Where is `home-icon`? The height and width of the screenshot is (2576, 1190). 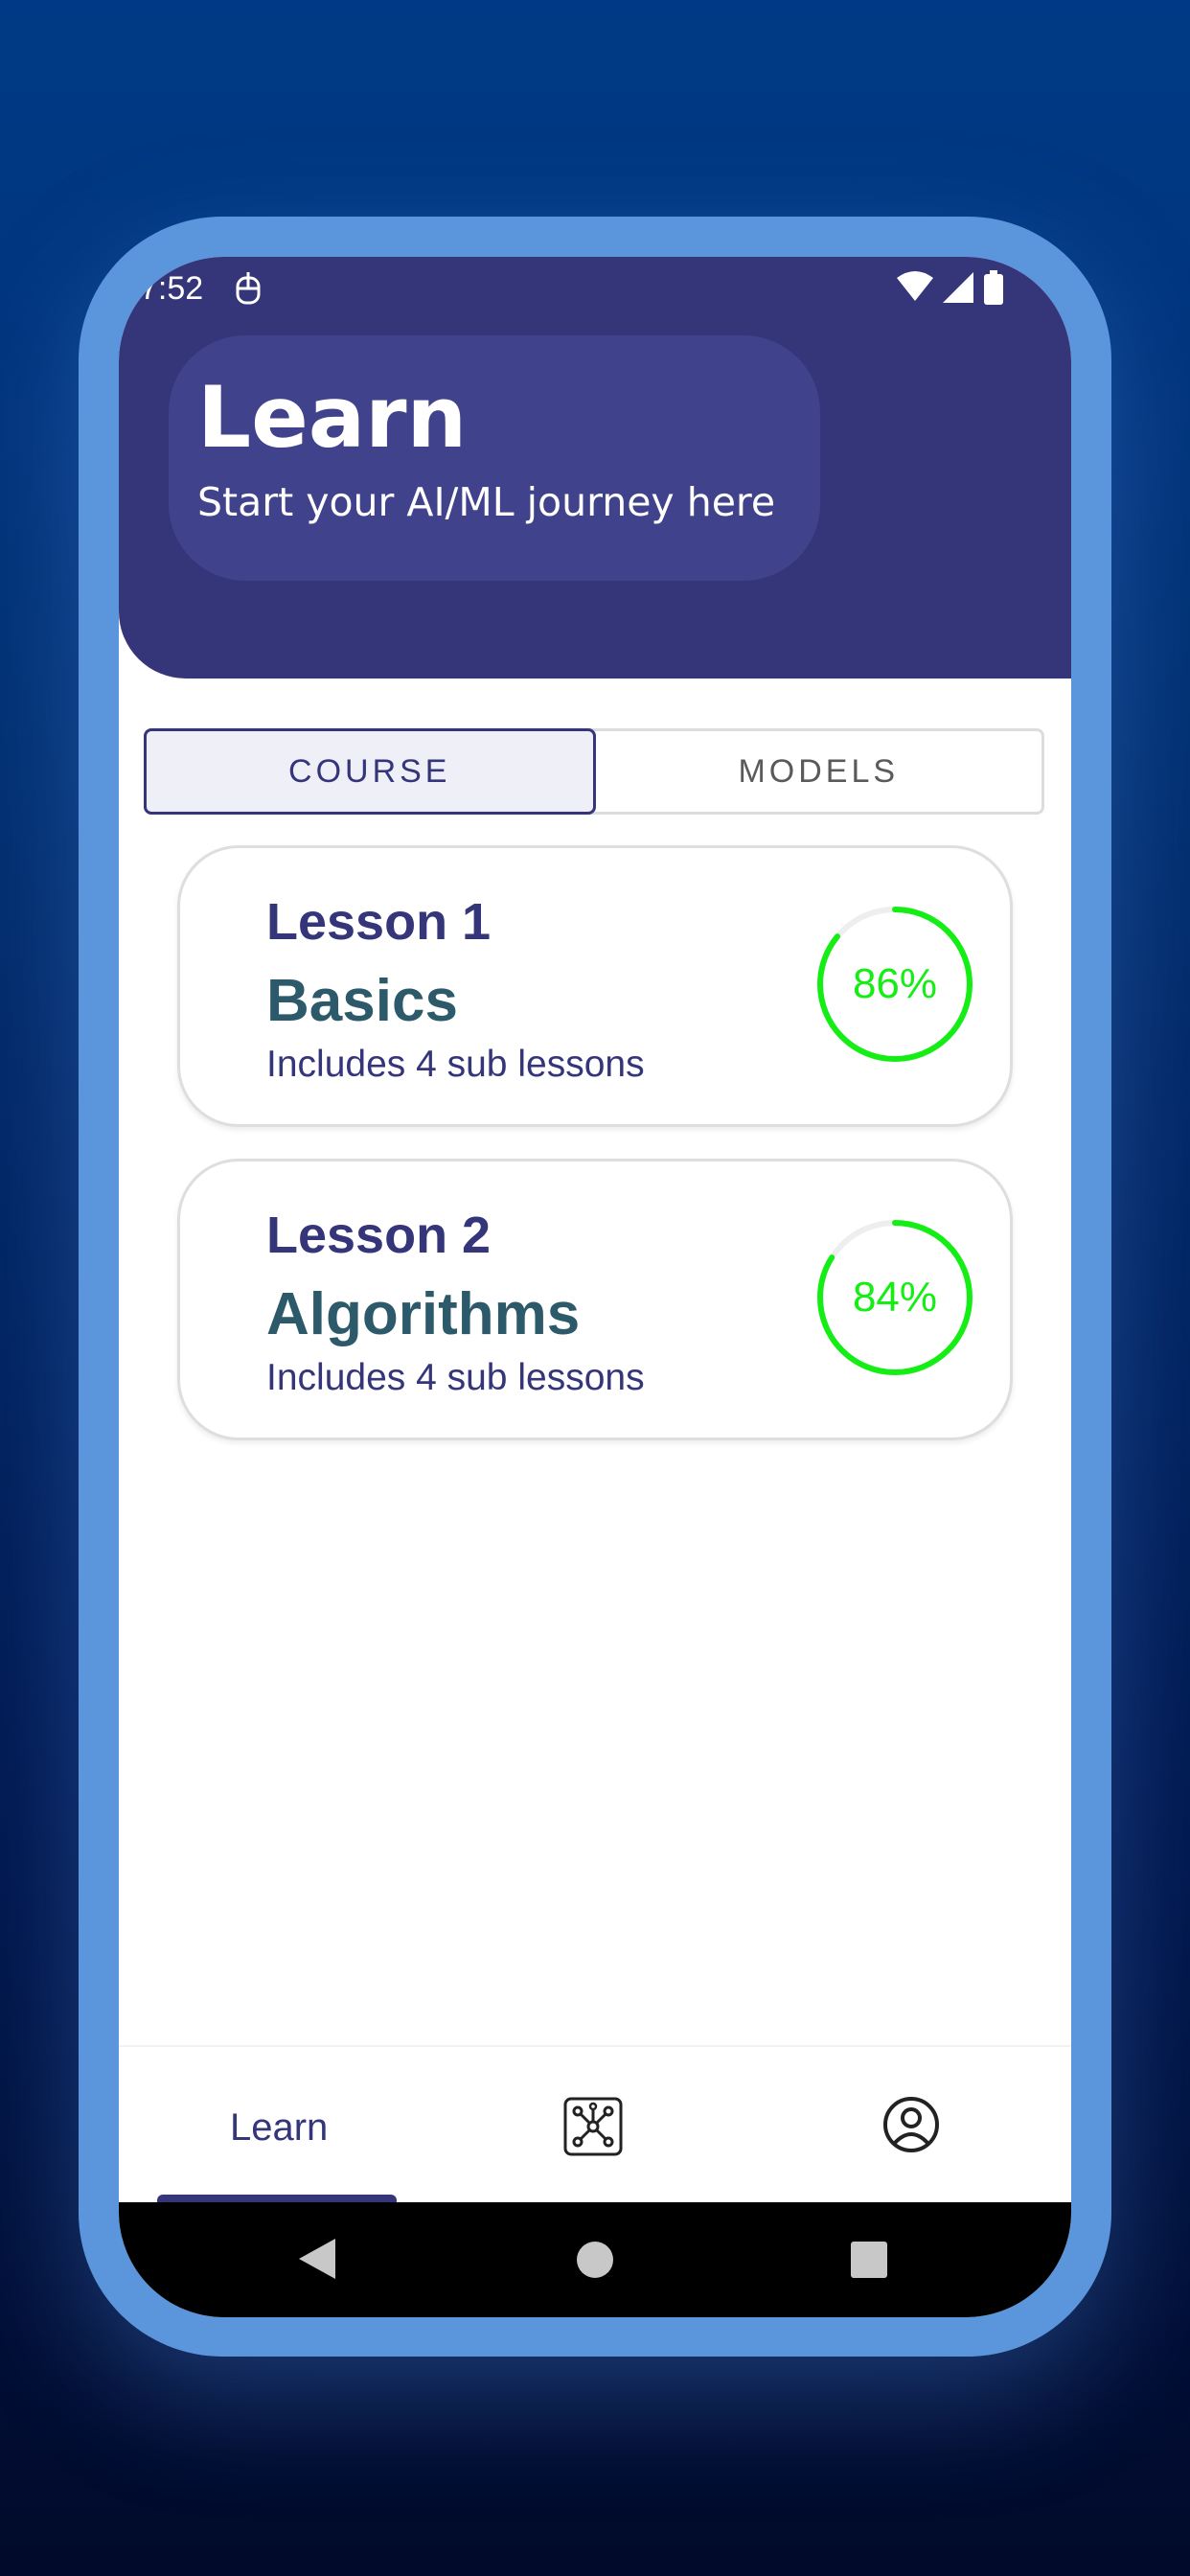 home-icon is located at coordinates (595, 2262).